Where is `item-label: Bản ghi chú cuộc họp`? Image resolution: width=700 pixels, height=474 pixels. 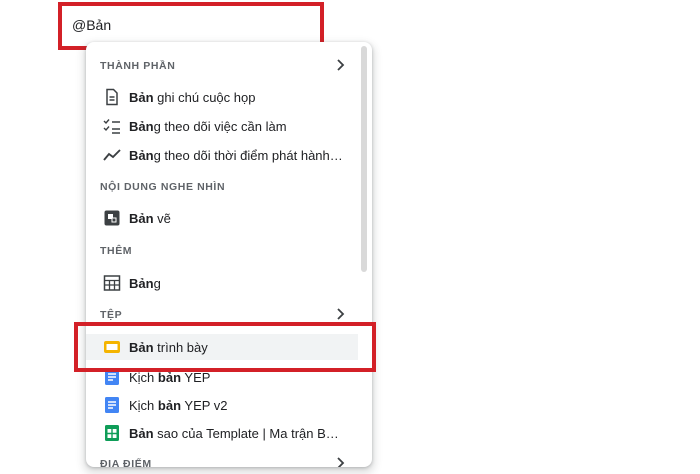
item-label: Bản ghi chú cuộc họp is located at coordinates (192, 97).